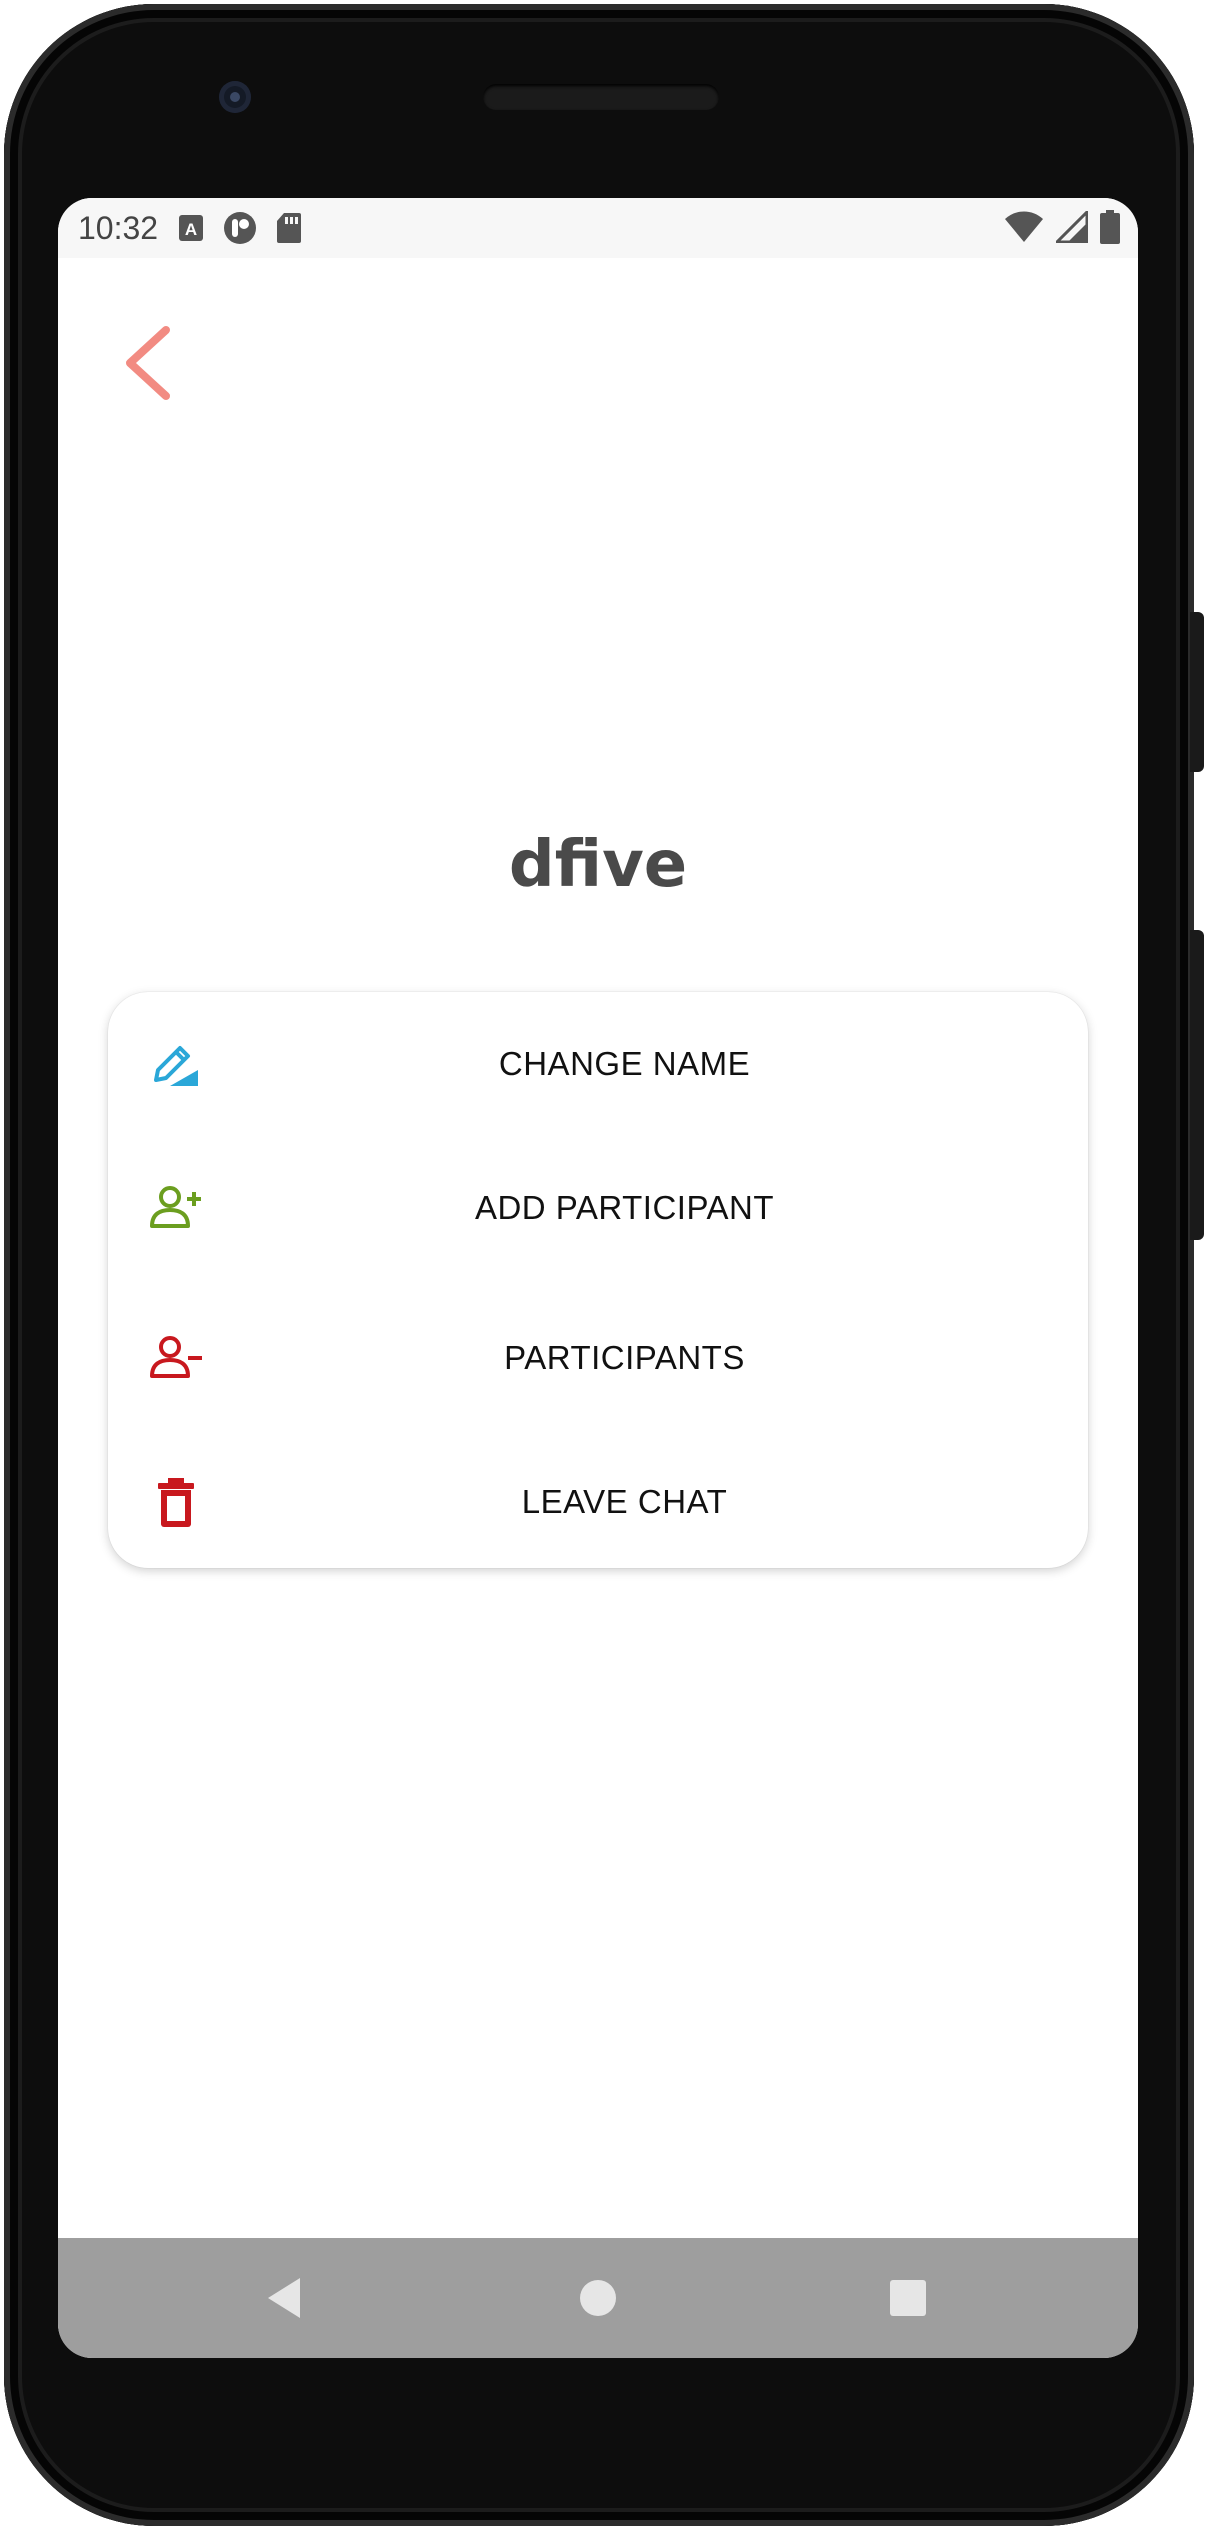  Describe the element at coordinates (1110, 227) in the screenshot. I see `battery-icon` at that location.